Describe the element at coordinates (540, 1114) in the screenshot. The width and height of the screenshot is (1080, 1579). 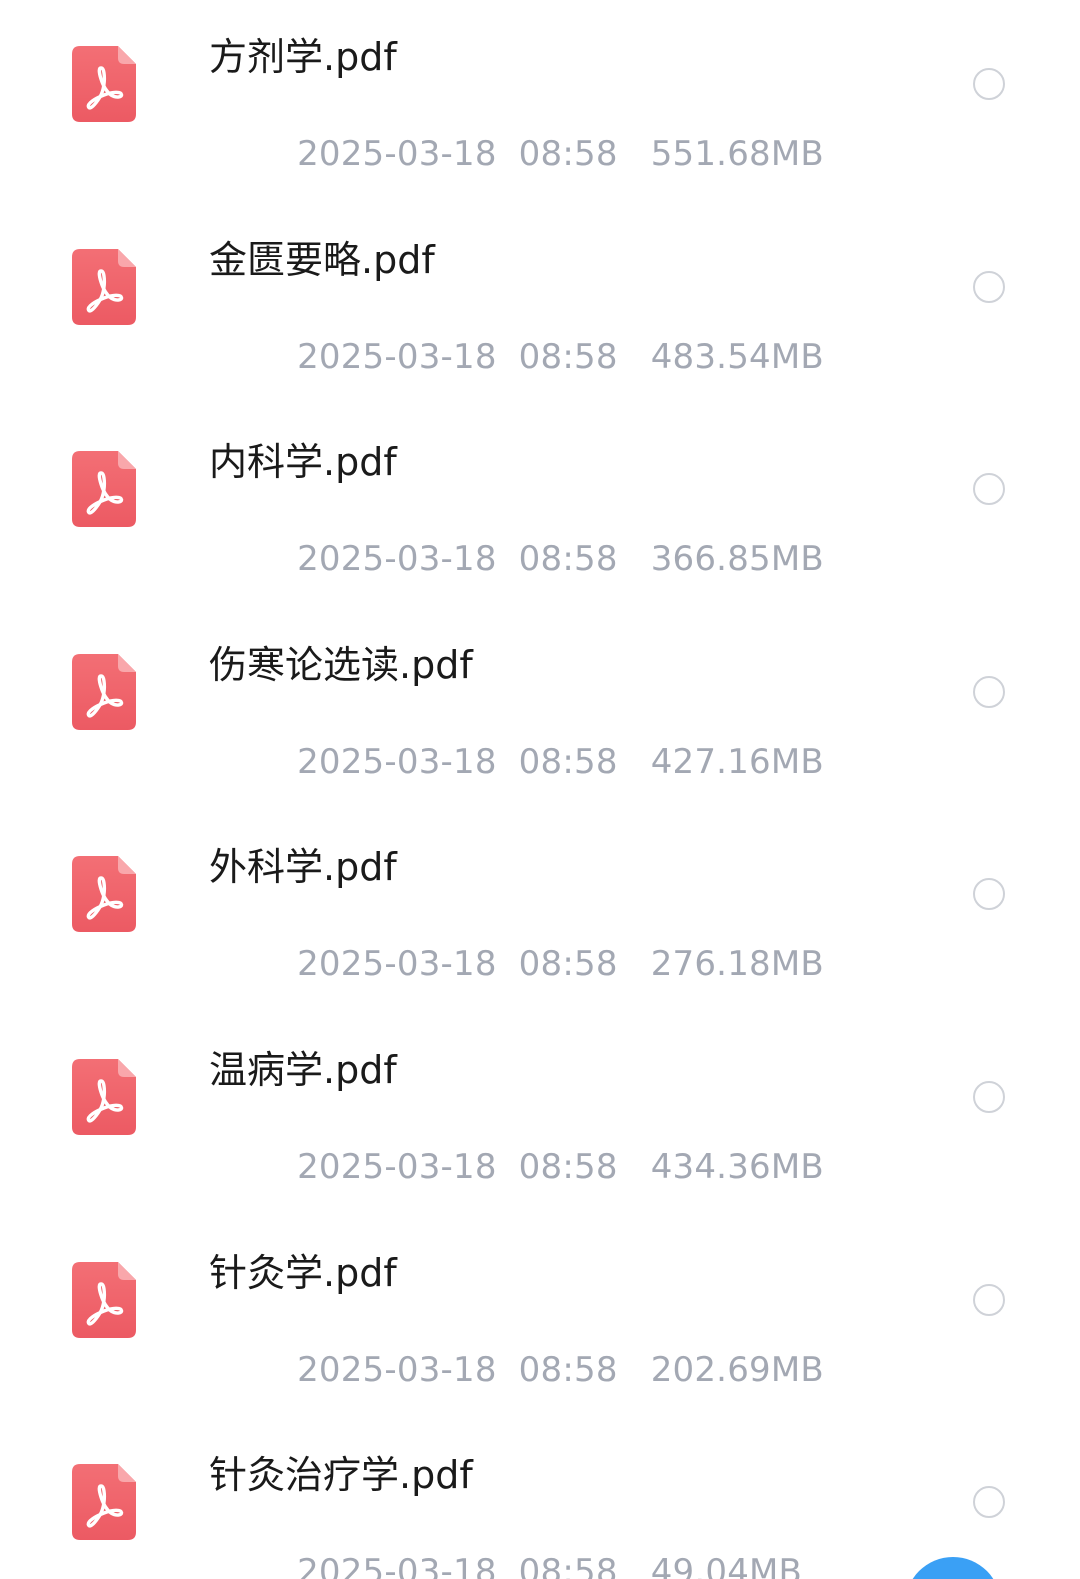
I see `file-row: 温病学.pdf 2025-03-18 08:58 434.36MB` at that location.